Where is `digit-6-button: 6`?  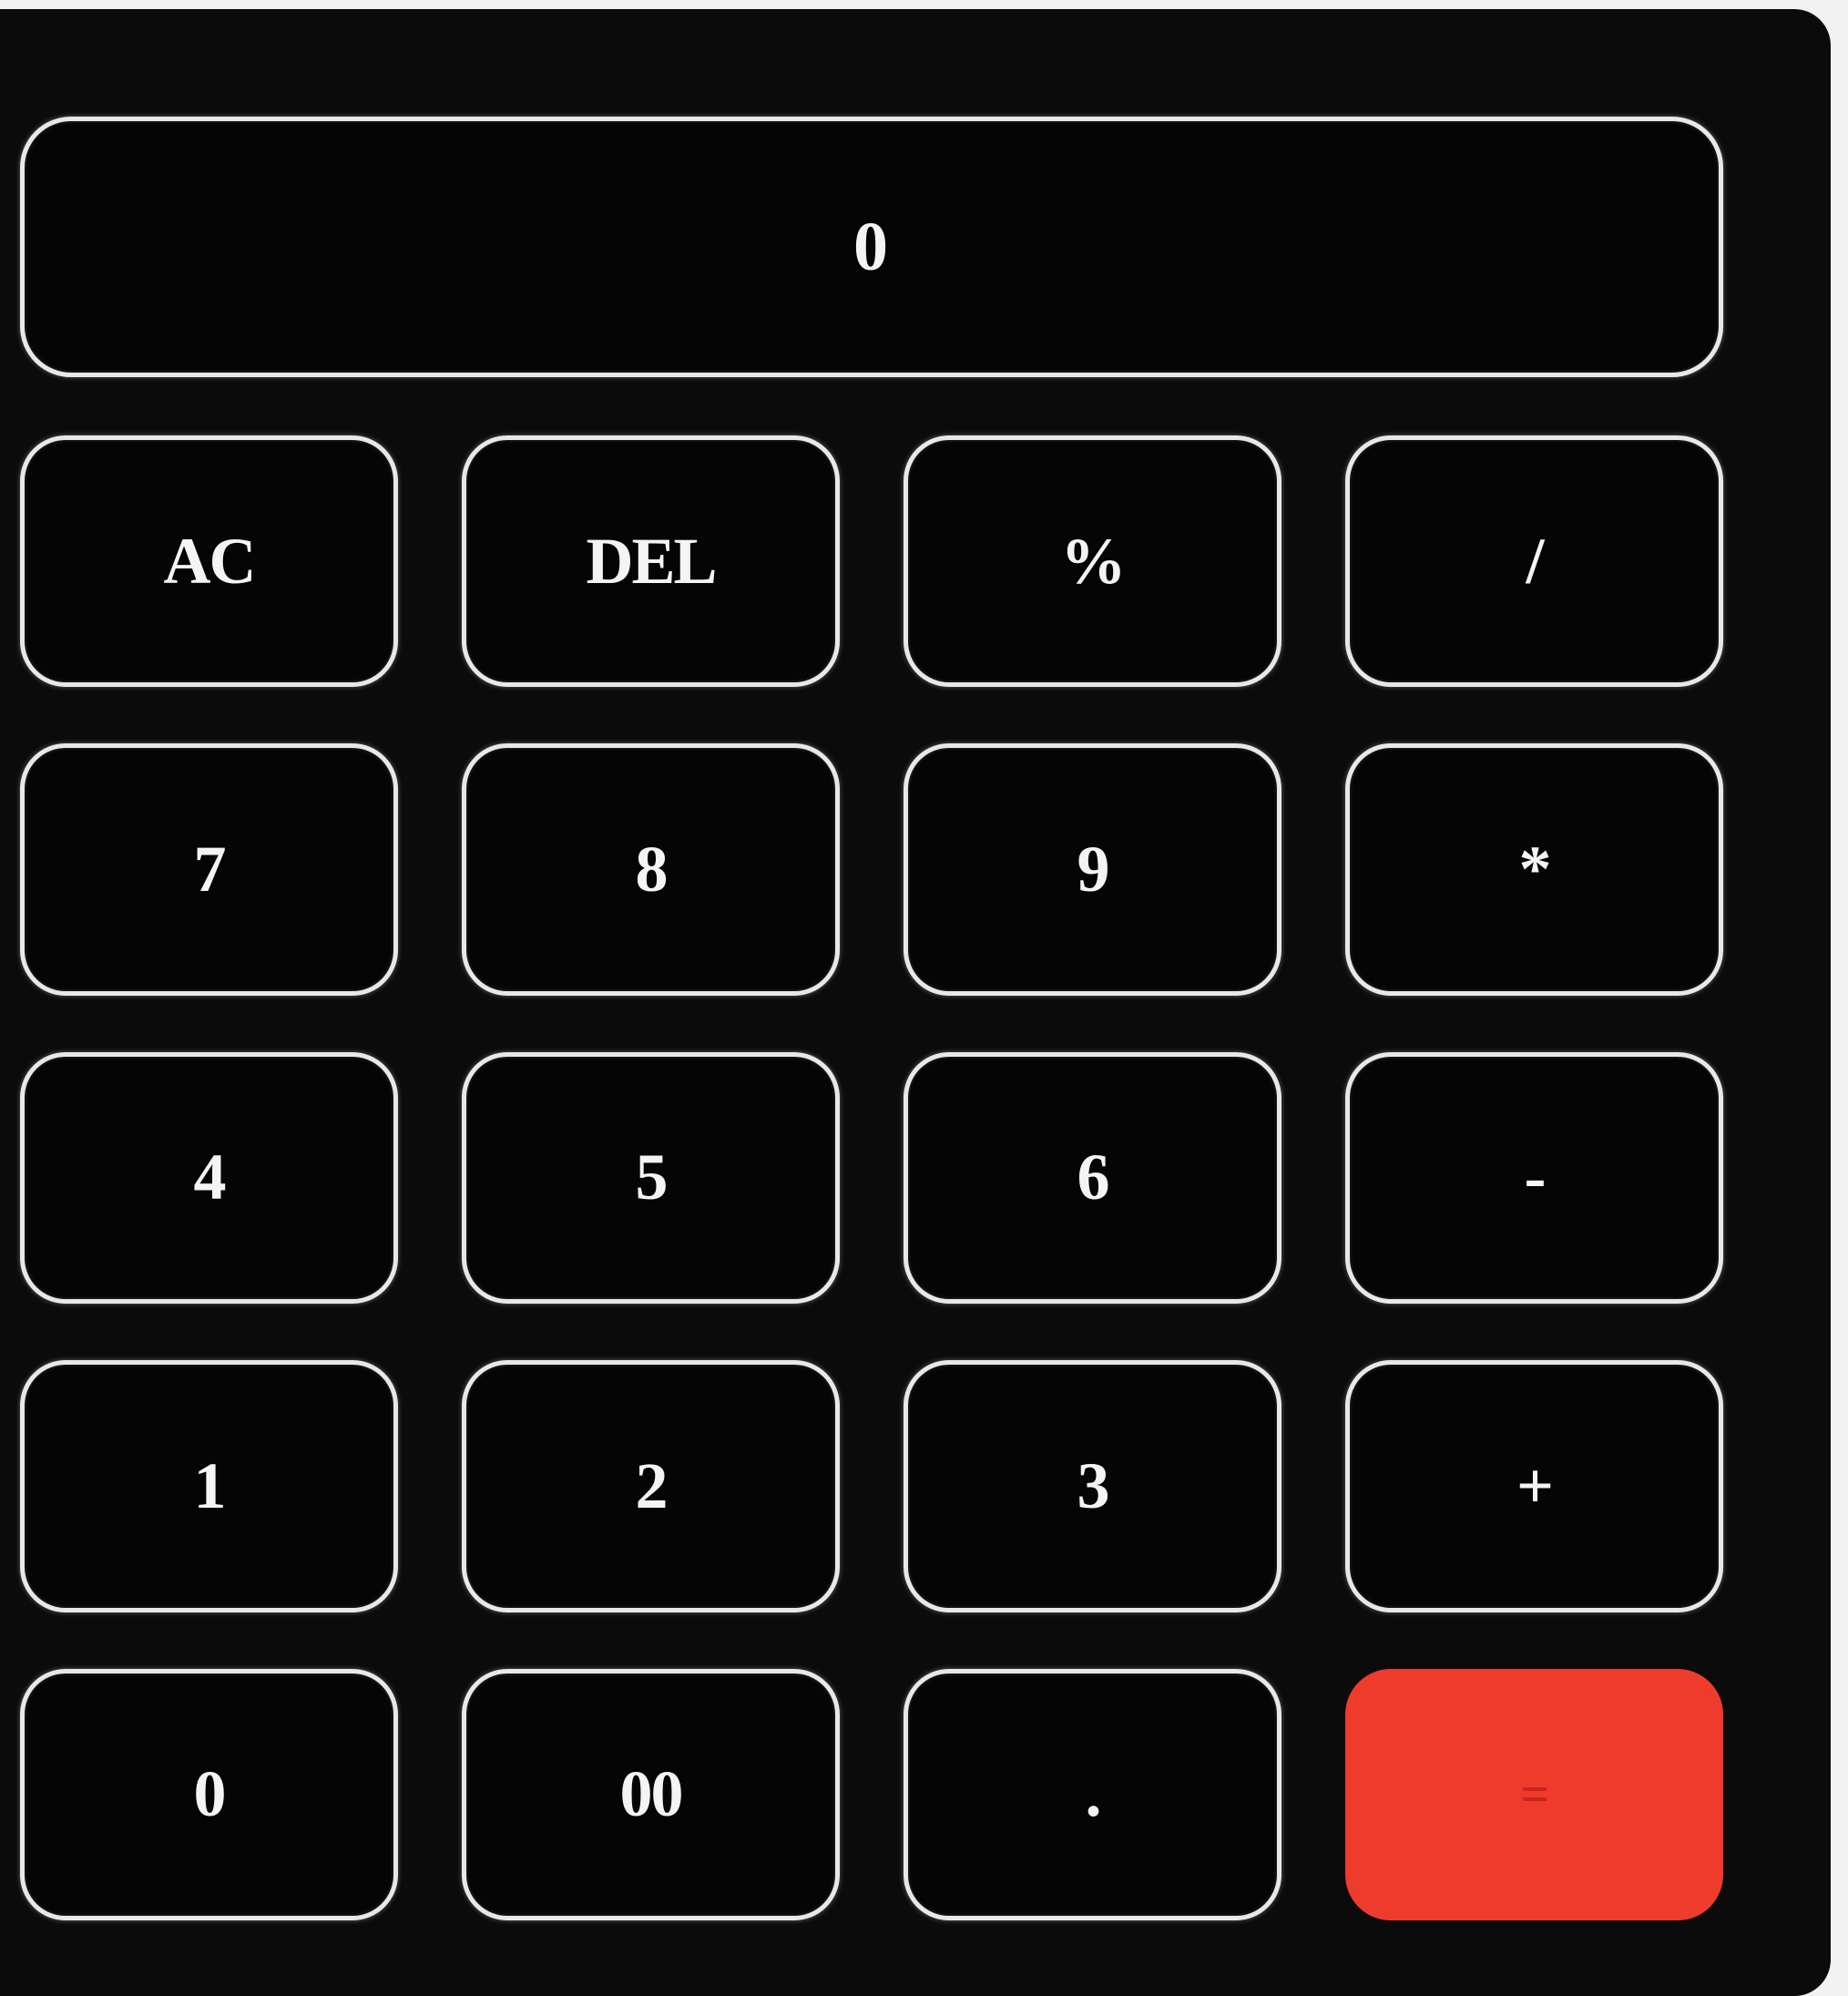 digit-6-button: 6 is located at coordinates (1093, 1178).